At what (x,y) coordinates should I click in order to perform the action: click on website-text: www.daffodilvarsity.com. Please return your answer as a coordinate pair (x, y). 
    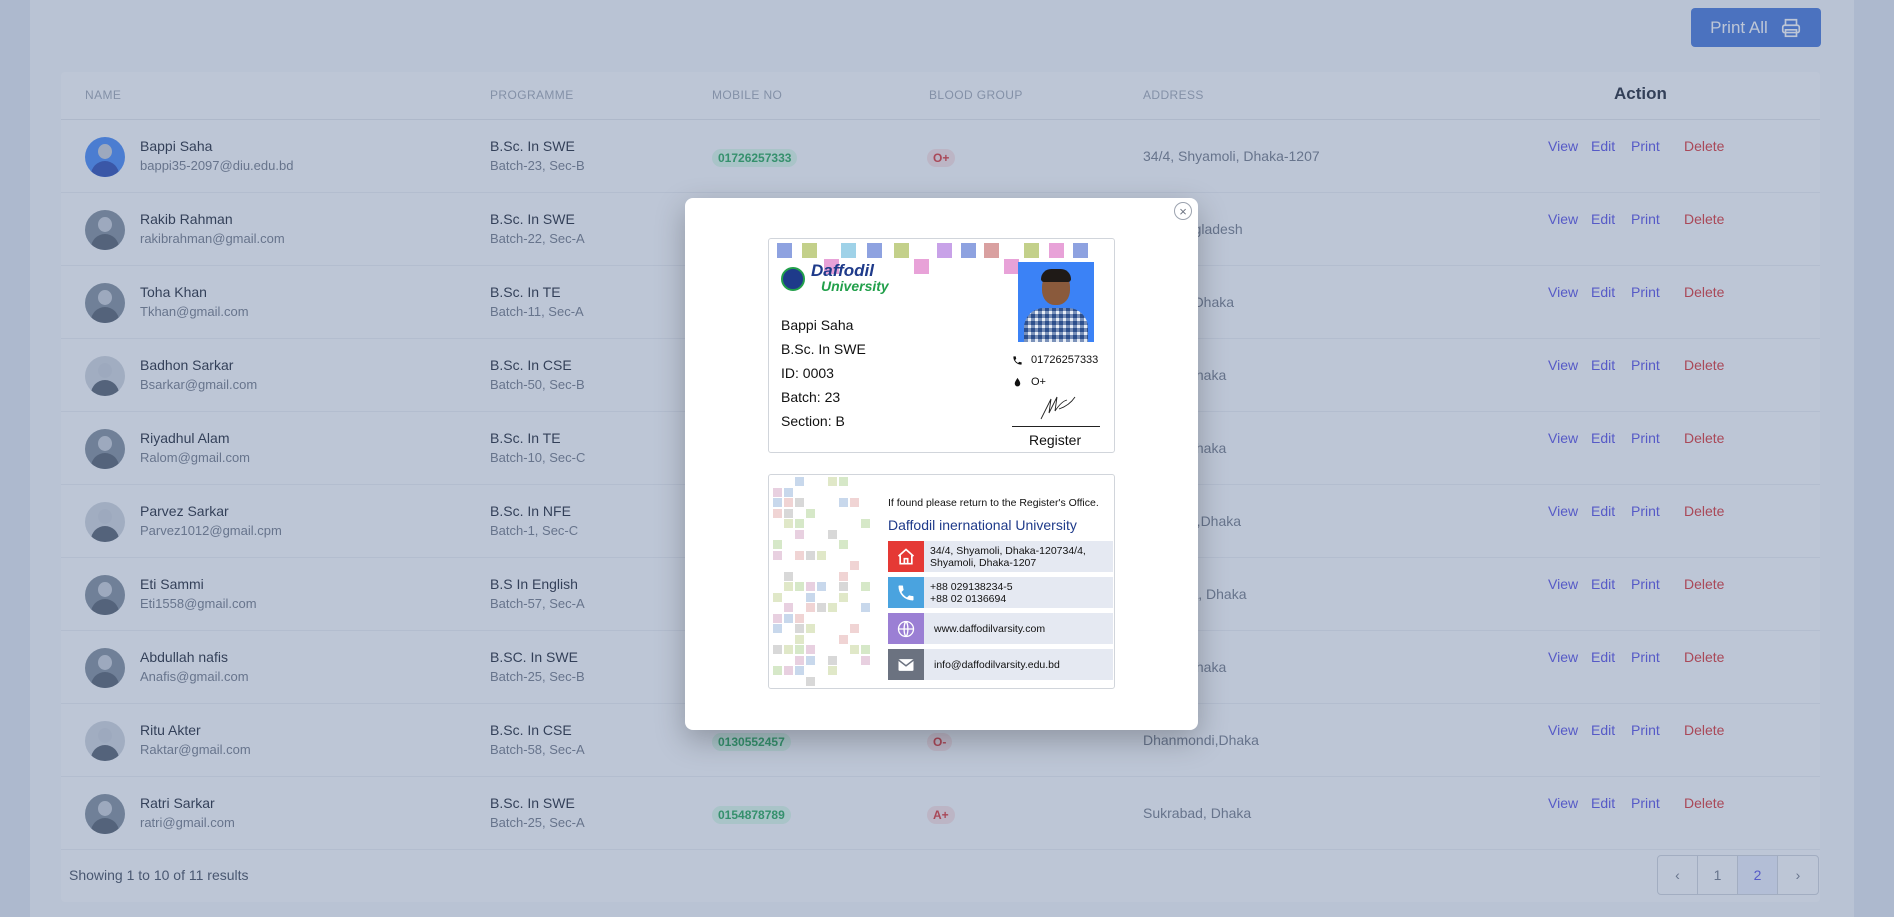
    Looking at the image, I should click on (989, 629).